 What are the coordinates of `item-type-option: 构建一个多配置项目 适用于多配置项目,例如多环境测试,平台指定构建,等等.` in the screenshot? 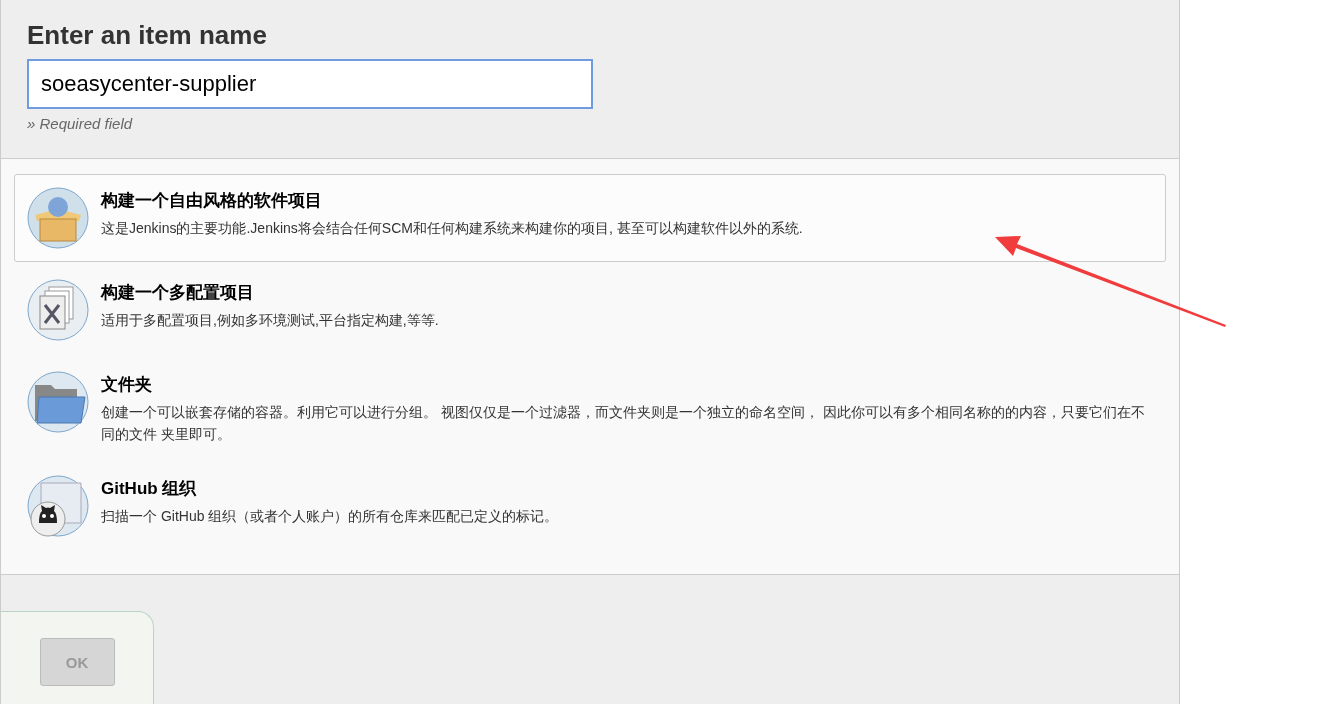 It's located at (590, 310).